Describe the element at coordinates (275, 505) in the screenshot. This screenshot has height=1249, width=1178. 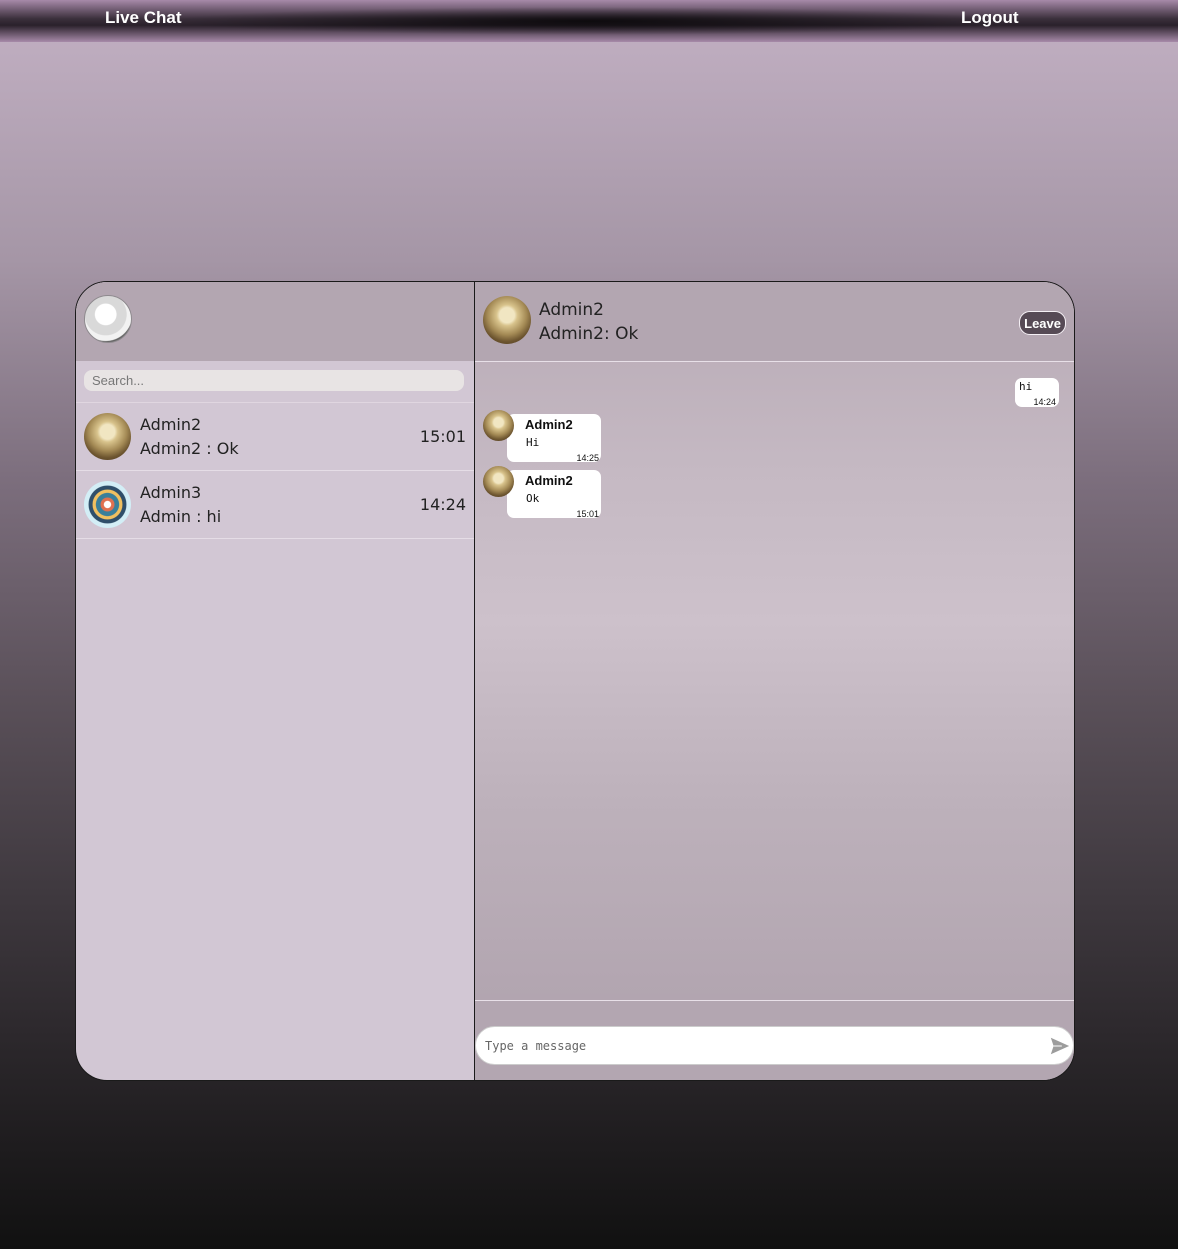
I see `conversation-item-admin3: Admin3 Admin : hi 14:24` at that location.